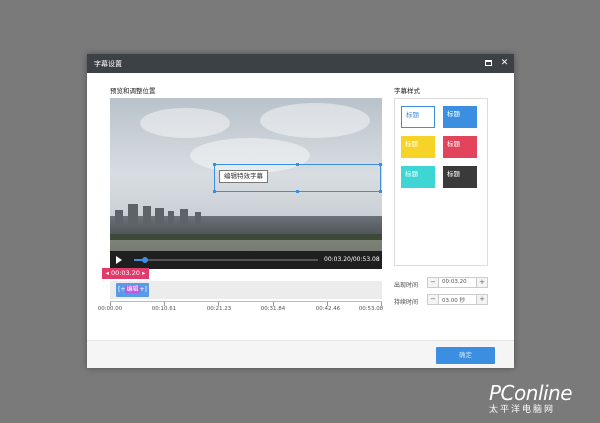 This screenshot has height=423, width=600. What do you see at coordinates (107, 273) in the screenshot?
I see `chevron-left-icon: ◂` at bounding box center [107, 273].